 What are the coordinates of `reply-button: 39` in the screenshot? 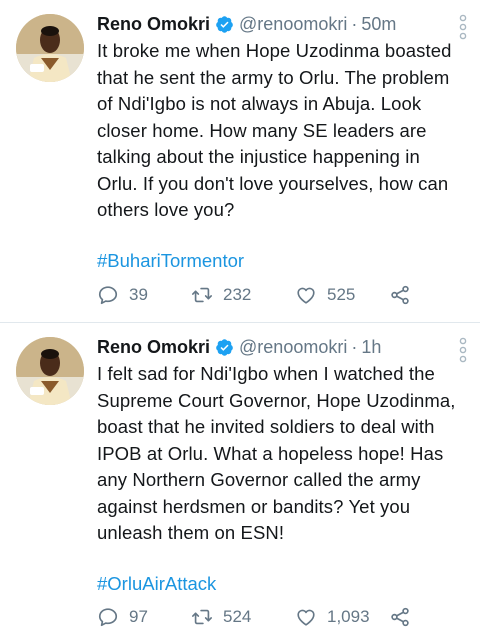 It's located at (144, 295).